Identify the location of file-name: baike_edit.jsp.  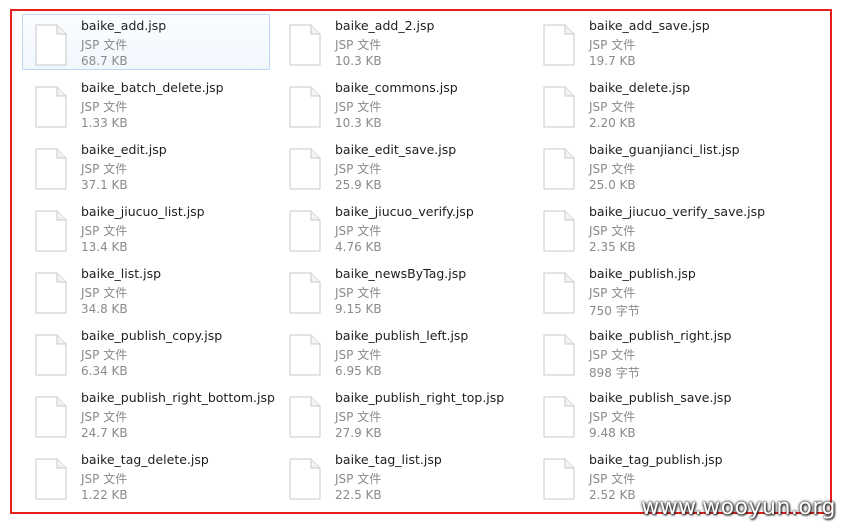
(124, 149).